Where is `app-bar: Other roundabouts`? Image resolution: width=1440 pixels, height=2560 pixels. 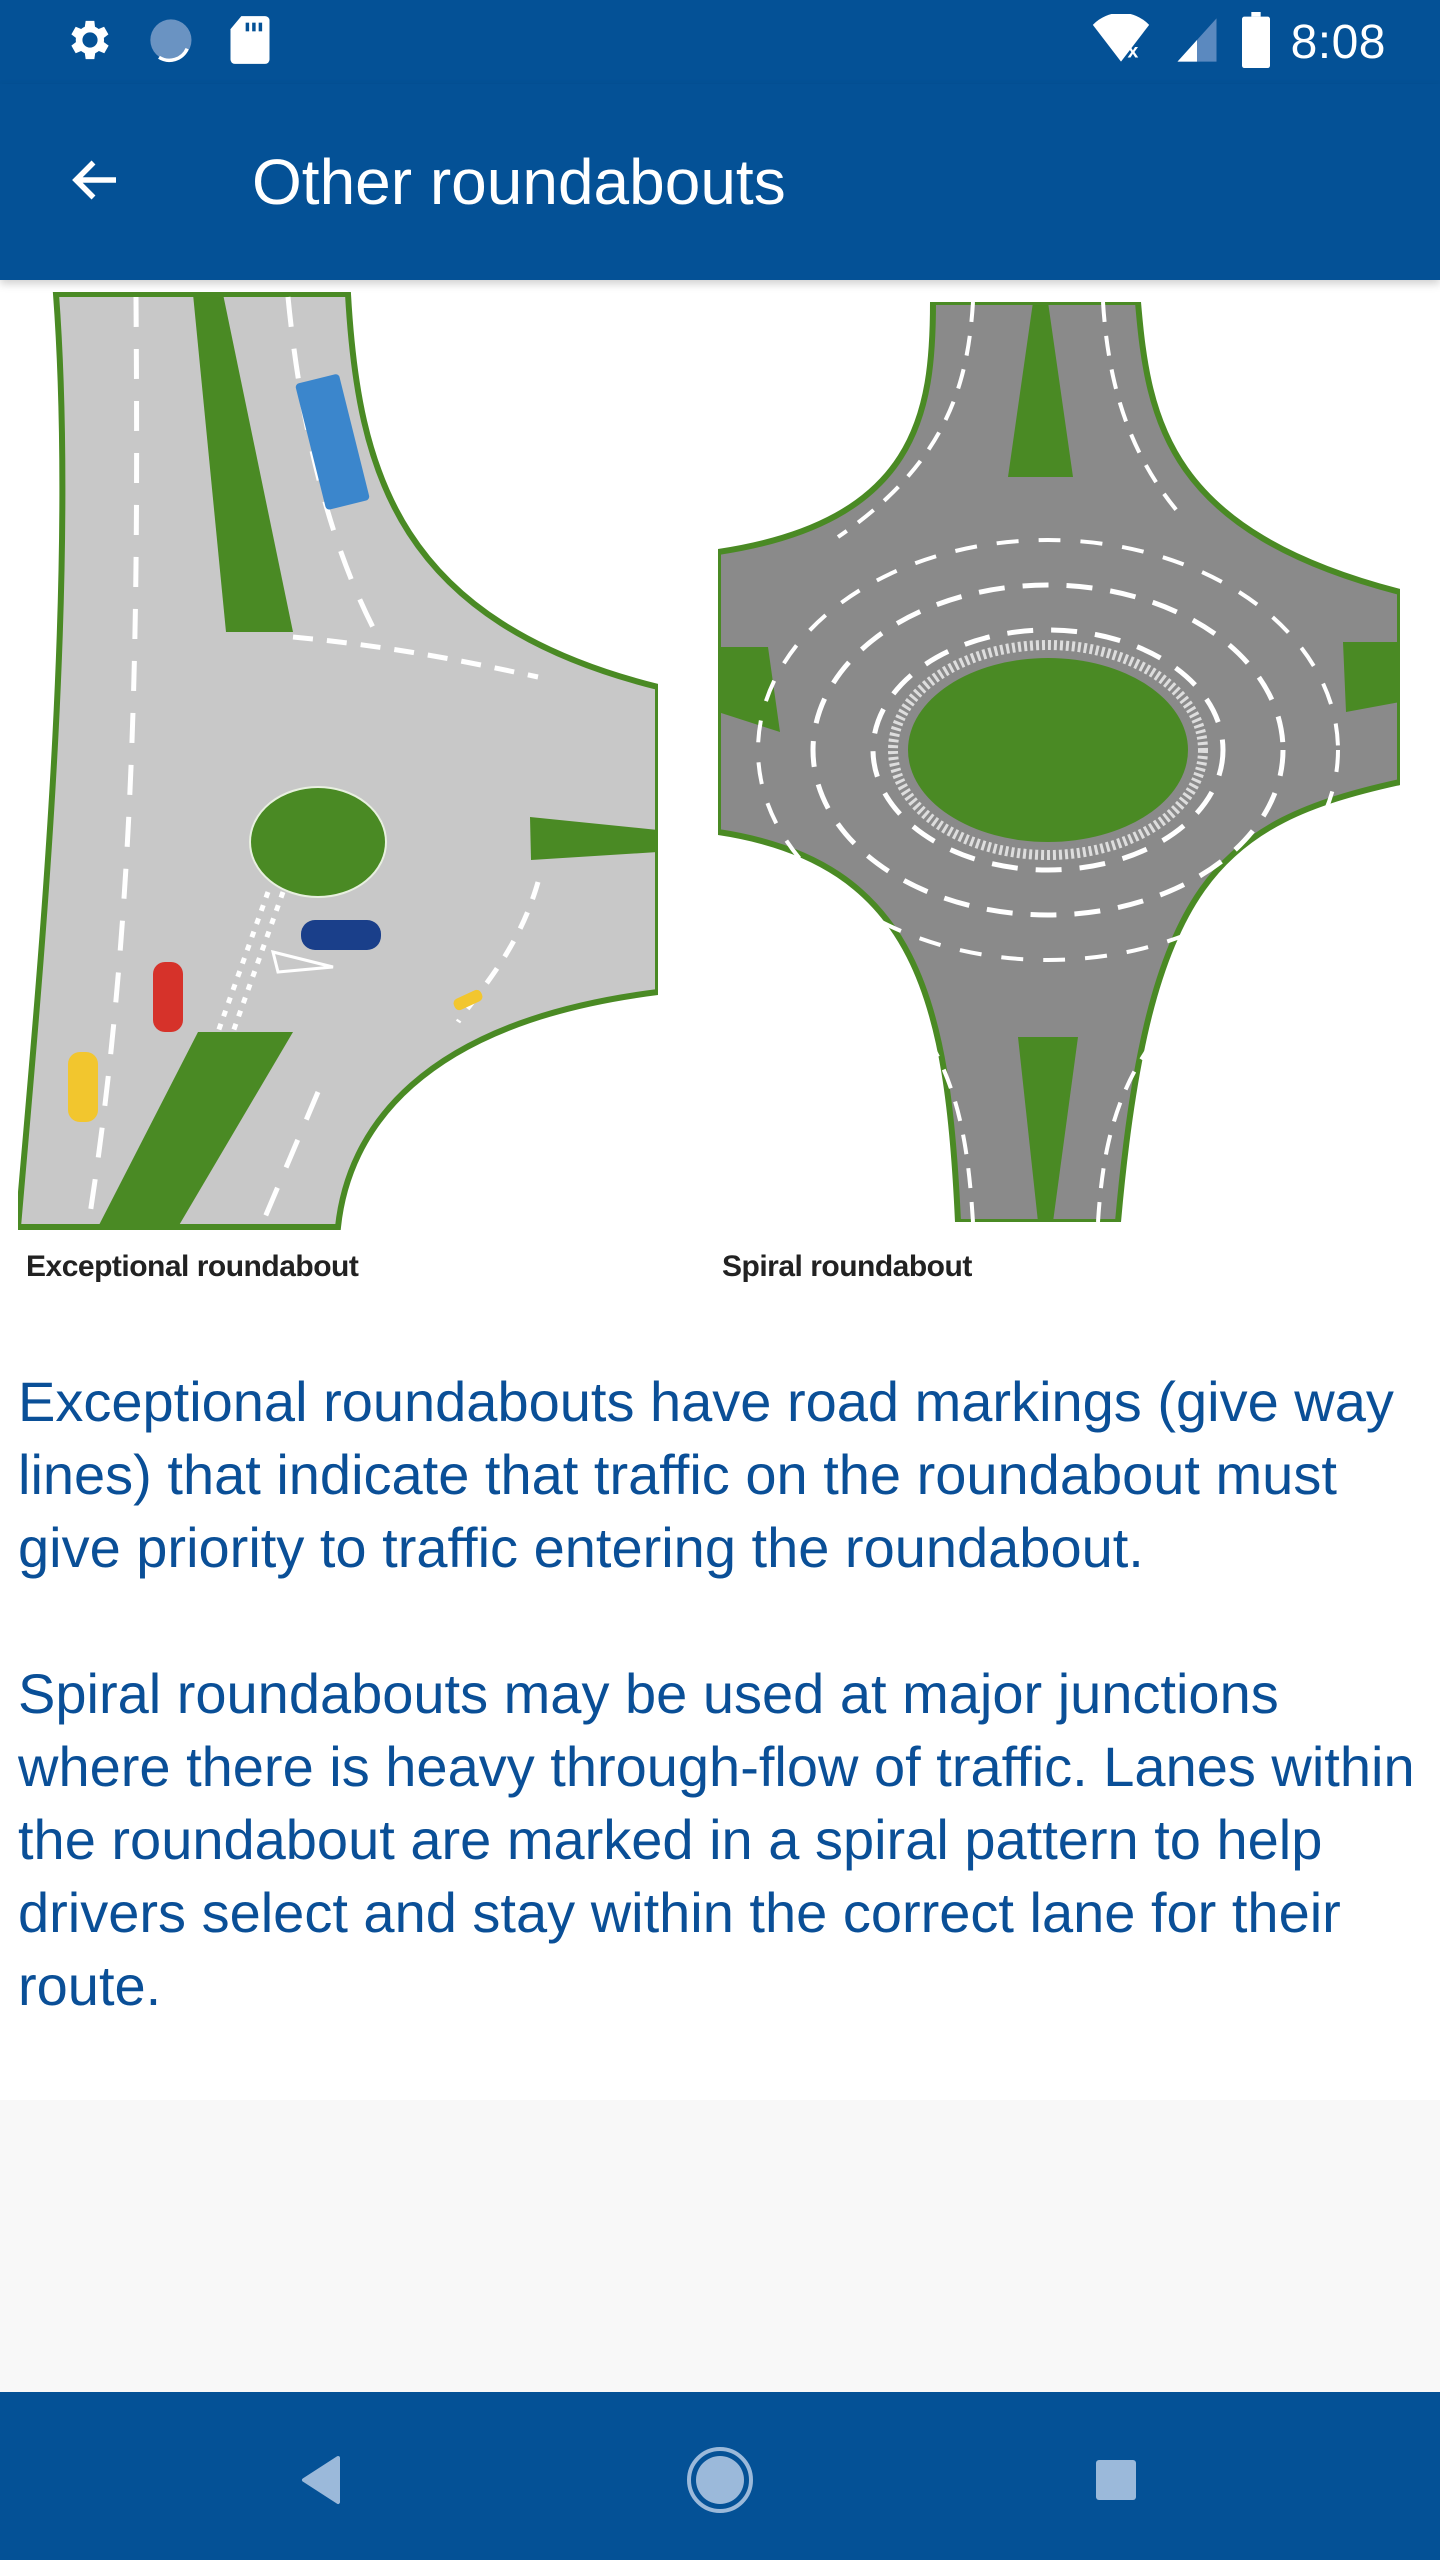 app-bar: Other roundabouts is located at coordinates (720, 182).